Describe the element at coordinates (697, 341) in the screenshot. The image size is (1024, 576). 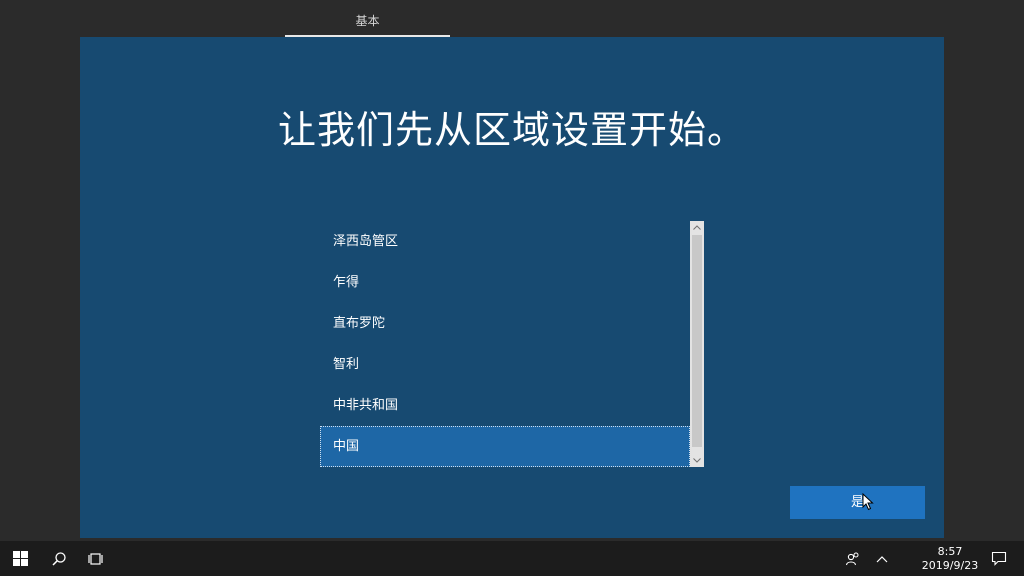
I see `scroll-thumb` at that location.